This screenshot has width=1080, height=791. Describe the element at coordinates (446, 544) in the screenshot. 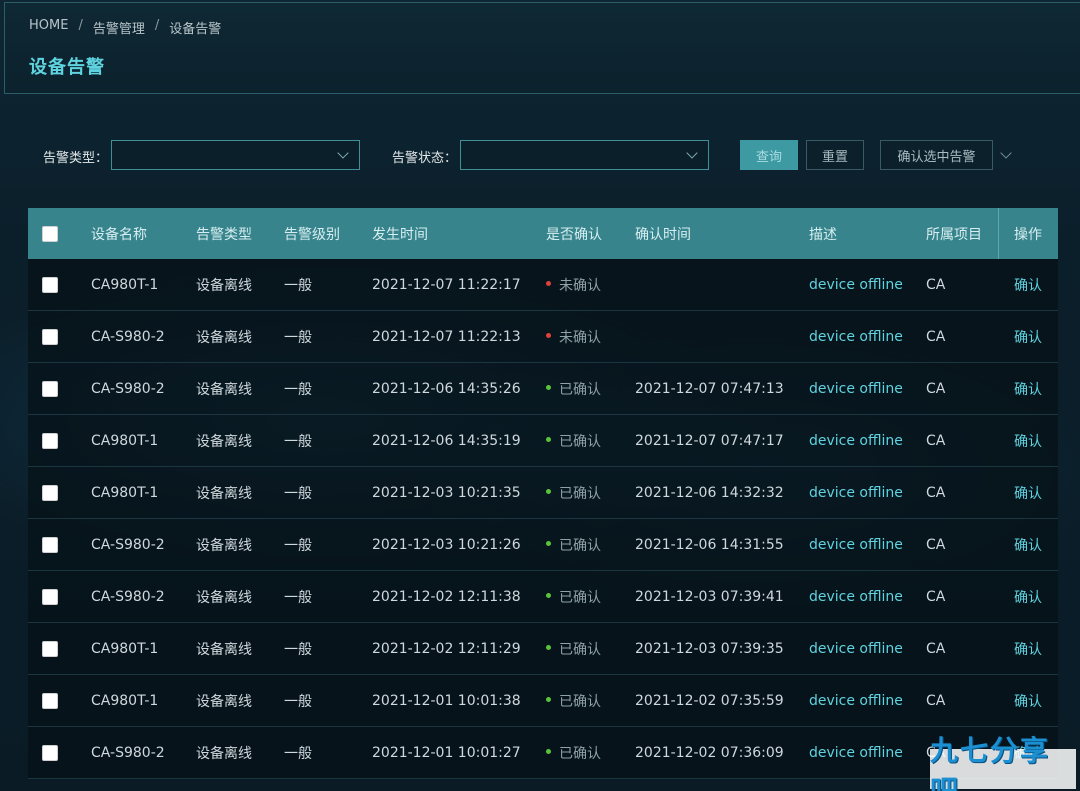

I see `occur-time-cell: 2021-12-03 10:21:26` at that location.